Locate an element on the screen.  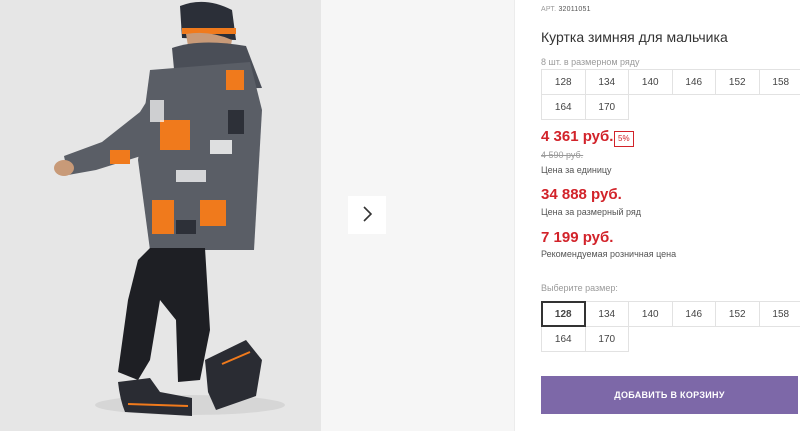
pack-size-cell: 158 is located at coordinates (779, 82).